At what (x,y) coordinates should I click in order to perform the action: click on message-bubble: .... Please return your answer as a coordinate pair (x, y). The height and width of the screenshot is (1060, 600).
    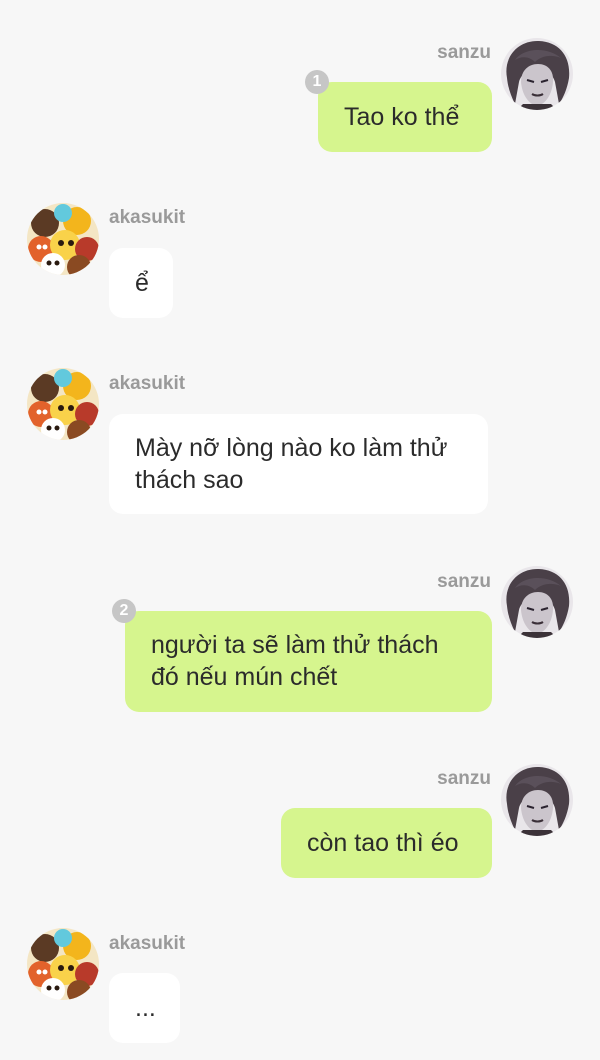
    Looking at the image, I should click on (144, 1008).